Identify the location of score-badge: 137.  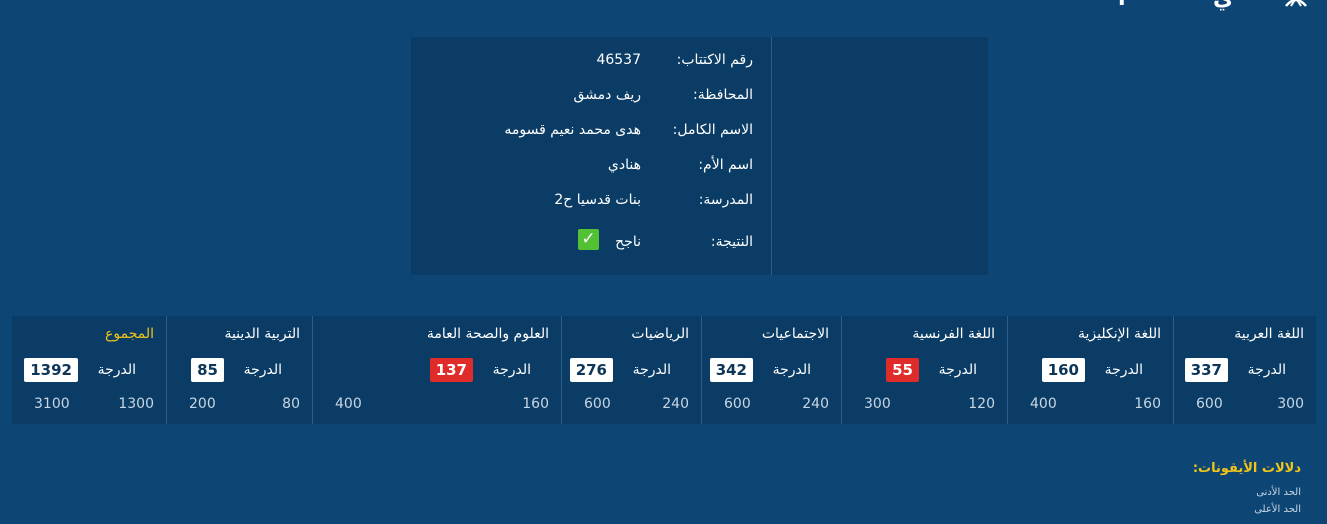
(451, 370).